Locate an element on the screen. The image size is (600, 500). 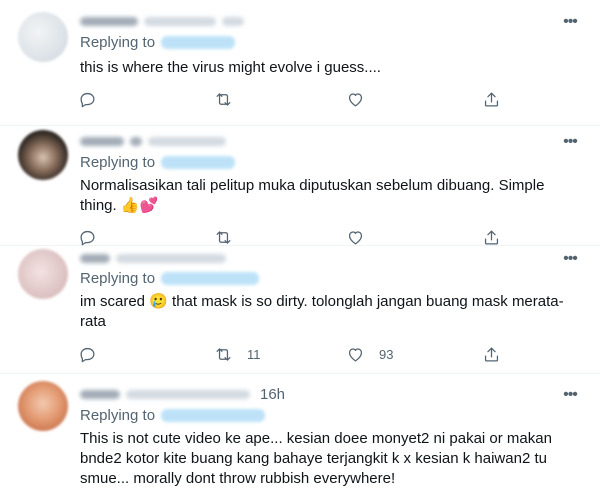
author-header: 16h is located at coordinates (182, 394).